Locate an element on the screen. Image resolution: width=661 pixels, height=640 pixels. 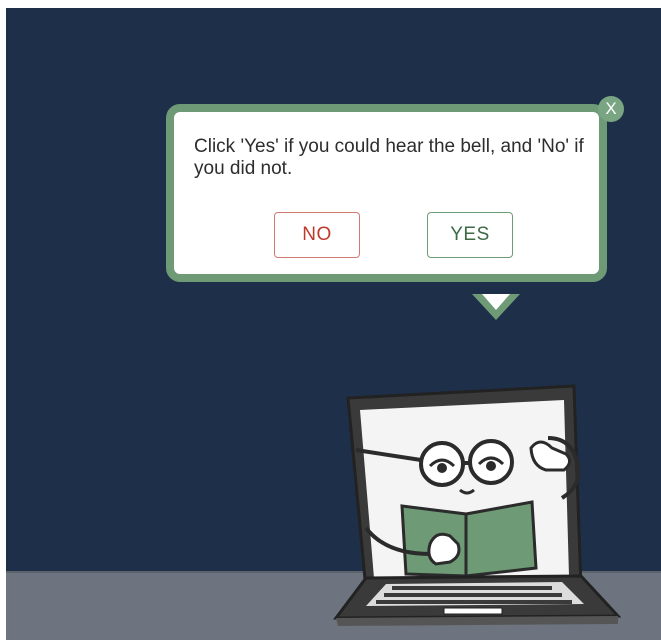
no-button: NO is located at coordinates (317, 235).